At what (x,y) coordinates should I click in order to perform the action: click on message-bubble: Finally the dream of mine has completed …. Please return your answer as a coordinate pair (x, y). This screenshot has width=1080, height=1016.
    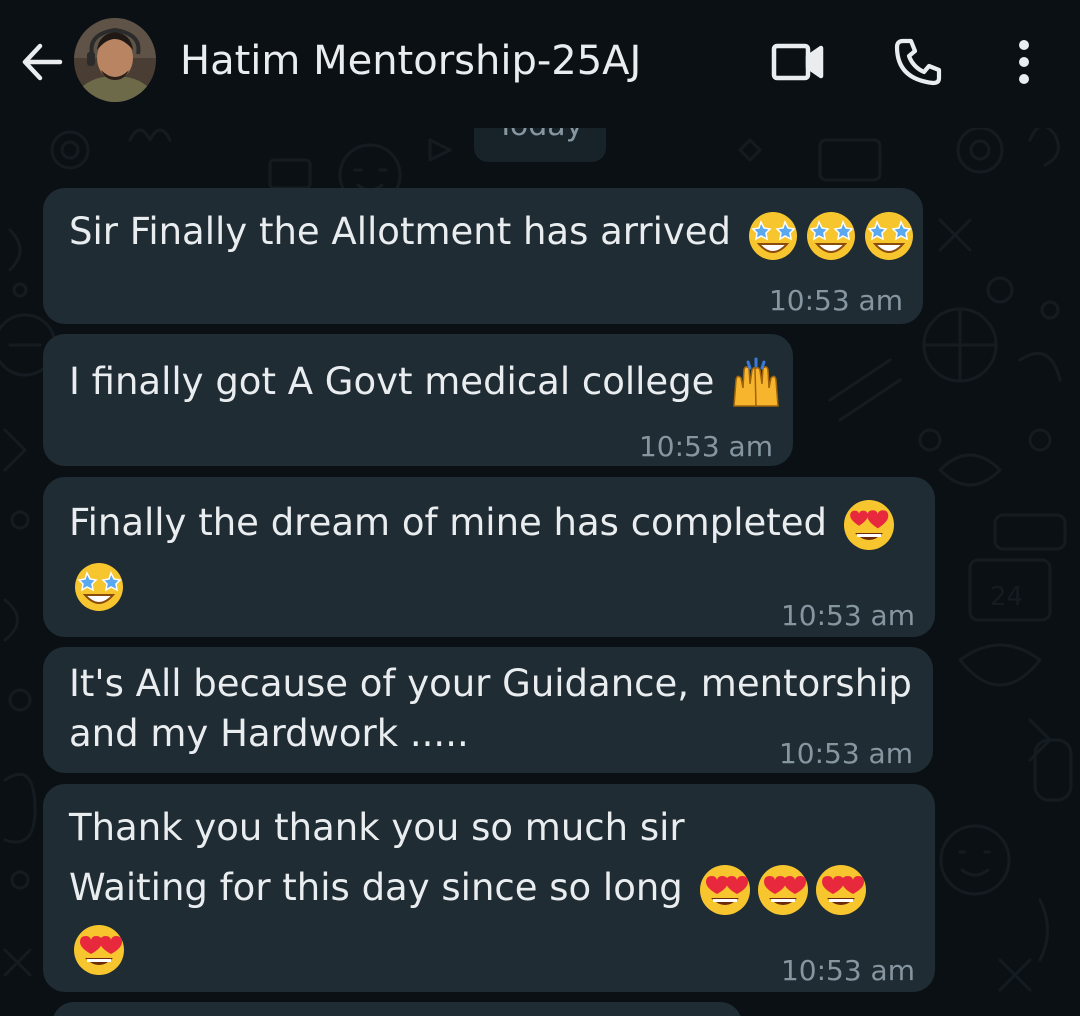
    Looking at the image, I should click on (489, 557).